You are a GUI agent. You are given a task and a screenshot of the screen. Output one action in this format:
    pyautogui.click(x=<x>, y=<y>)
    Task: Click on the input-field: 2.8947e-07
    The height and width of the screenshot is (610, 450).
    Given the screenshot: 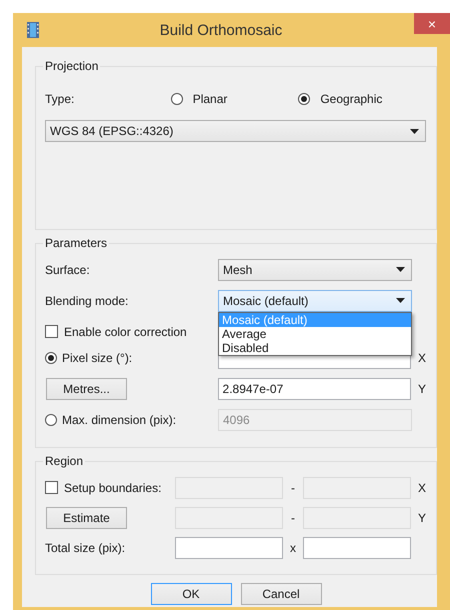 What is the action you would take?
    pyautogui.click(x=314, y=389)
    